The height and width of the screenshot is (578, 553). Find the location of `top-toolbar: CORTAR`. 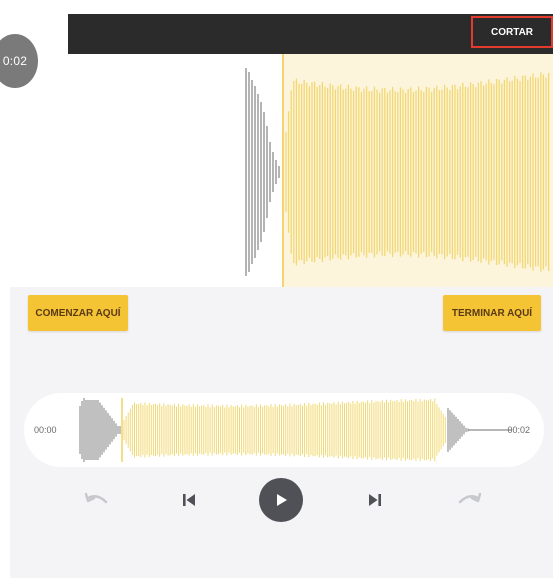

top-toolbar: CORTAR is located at coordinates (310, 34).